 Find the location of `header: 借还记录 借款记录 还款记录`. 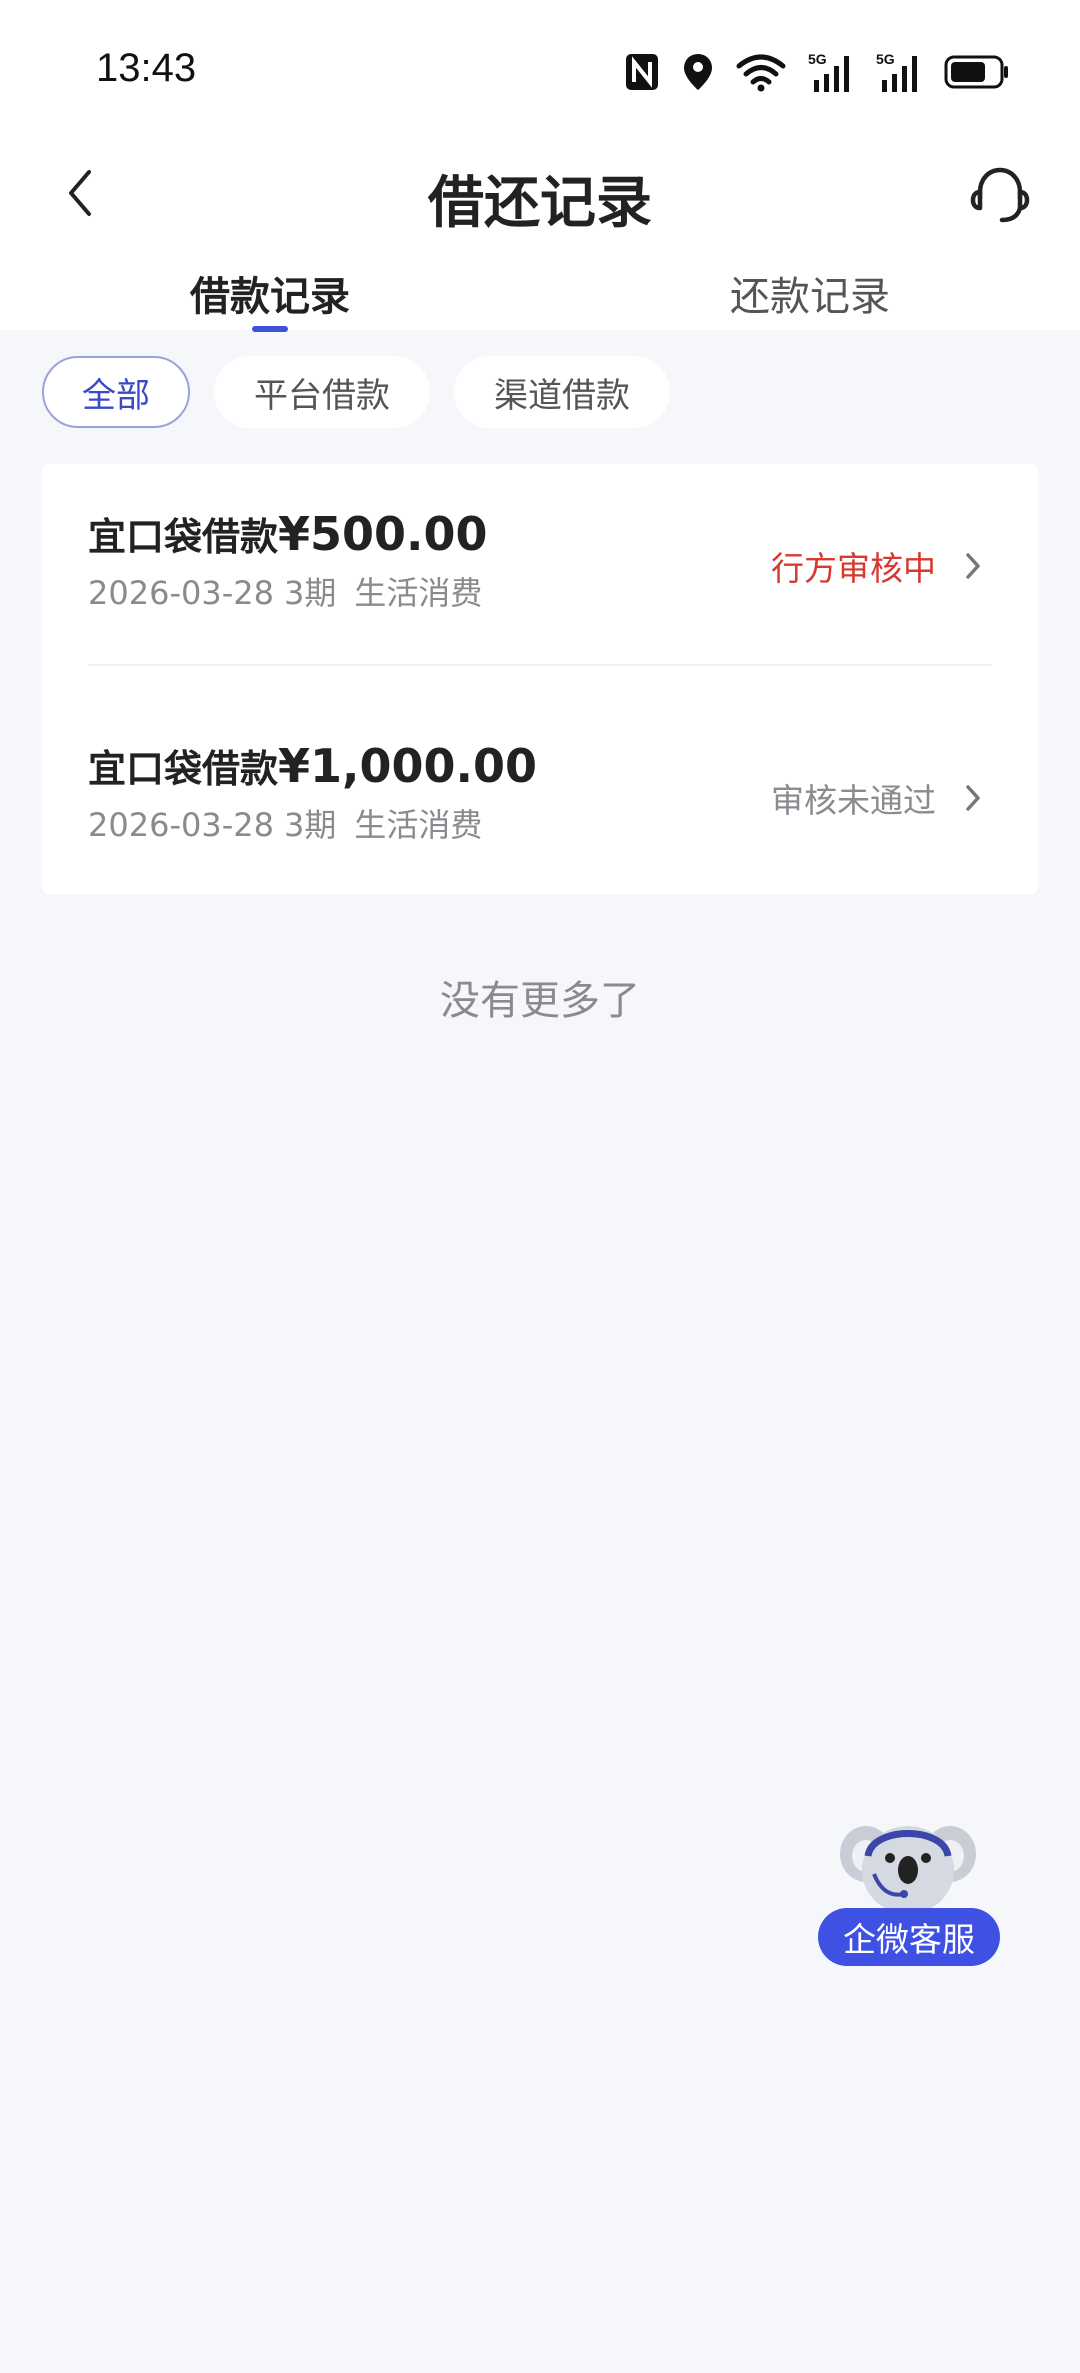

header: 借还记录 借款记录 还款记录 is located at coordinates (540, 231).